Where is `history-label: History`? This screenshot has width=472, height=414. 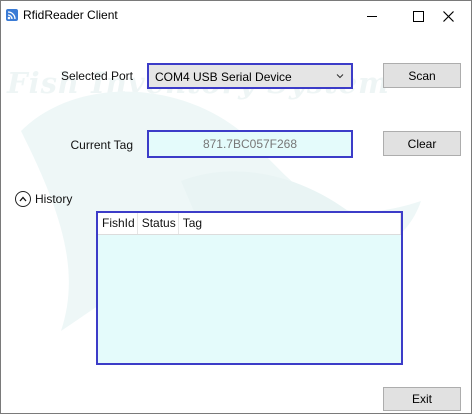 history-label: History is located at coordinates (54, 199).